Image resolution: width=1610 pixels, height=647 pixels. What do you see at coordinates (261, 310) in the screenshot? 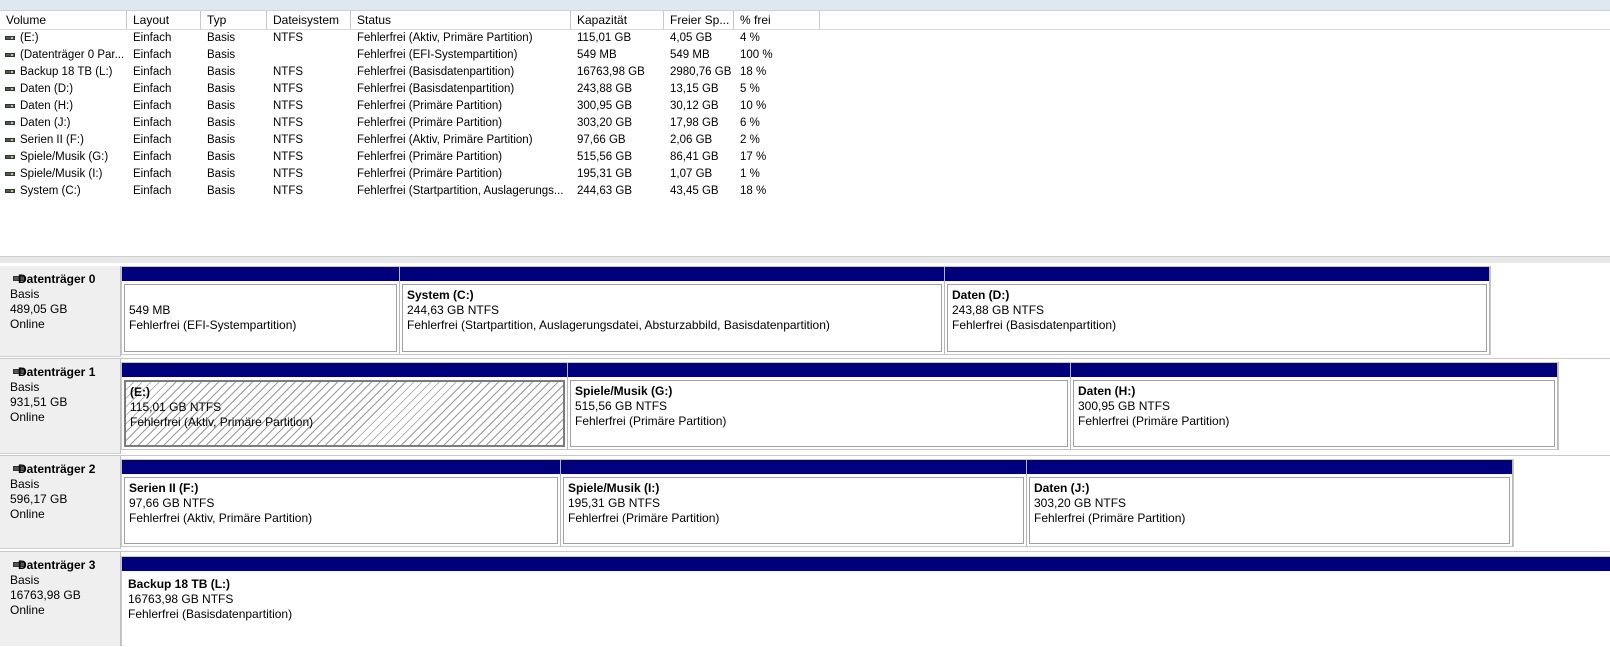
I see `partition-efi: 549 MB Fehlerfrei (EFI-Systempartition)` at bounding box center [261, 310].